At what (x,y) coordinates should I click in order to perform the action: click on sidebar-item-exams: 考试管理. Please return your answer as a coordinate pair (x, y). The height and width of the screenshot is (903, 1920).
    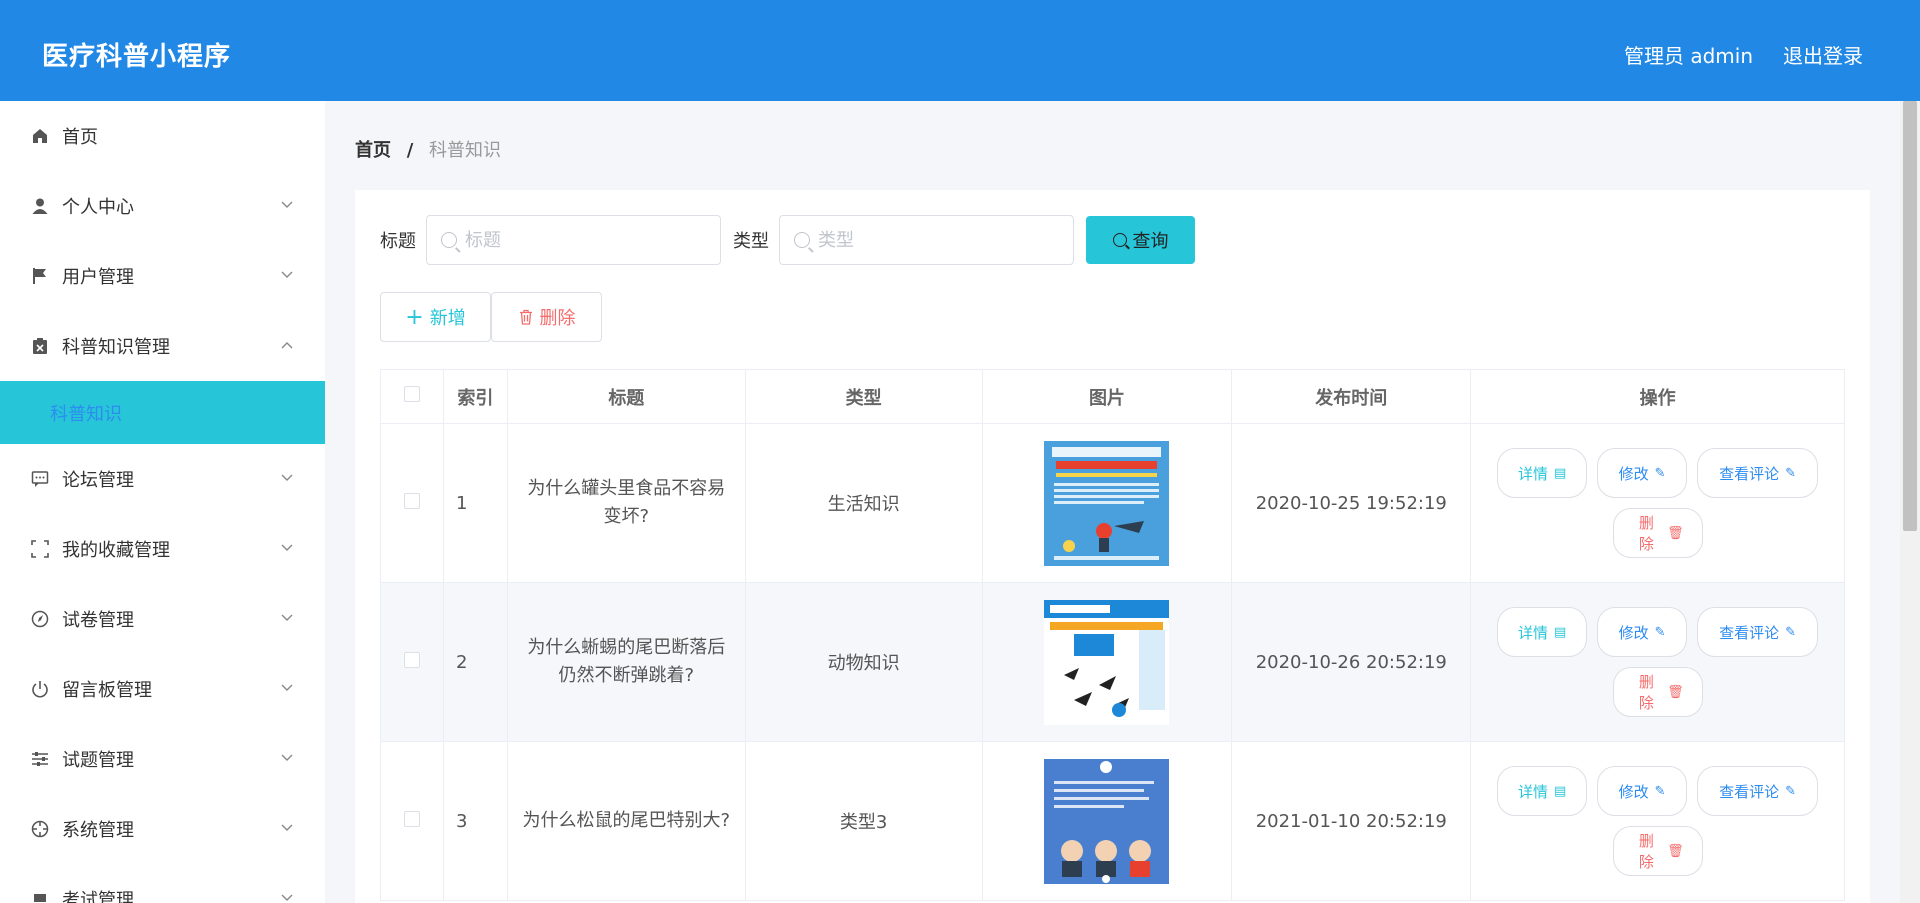
    Looking at the image, I should click on (162, 883).